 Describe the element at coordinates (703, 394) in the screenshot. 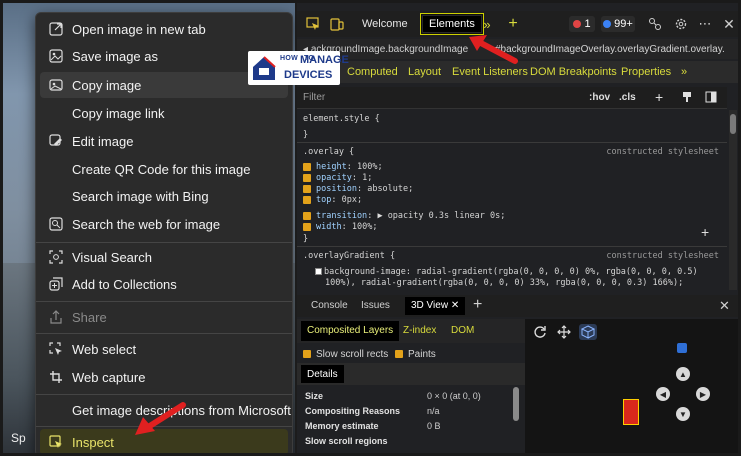

I see `rotate-right-icon: ▶` at that location.